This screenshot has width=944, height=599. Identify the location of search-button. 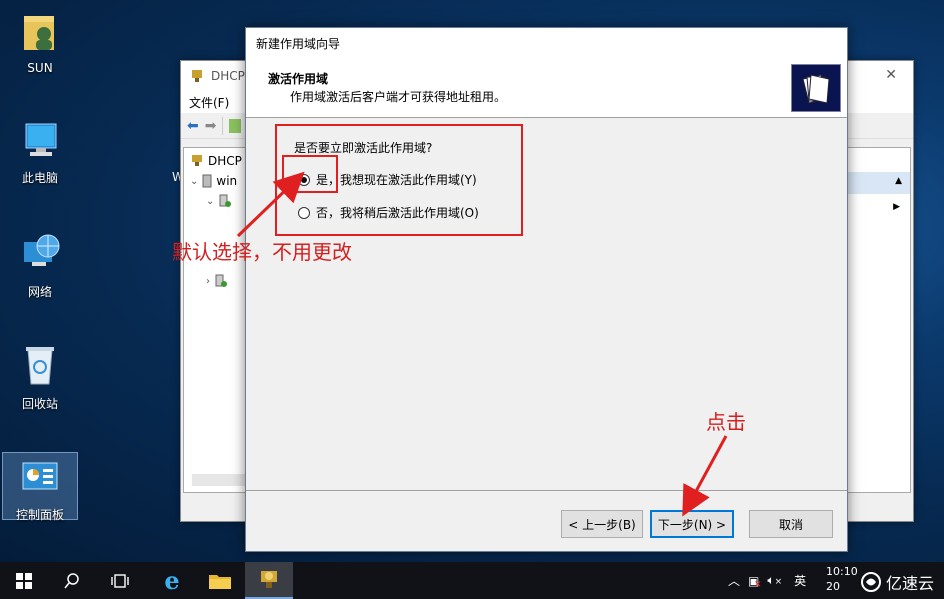
(72, 580).